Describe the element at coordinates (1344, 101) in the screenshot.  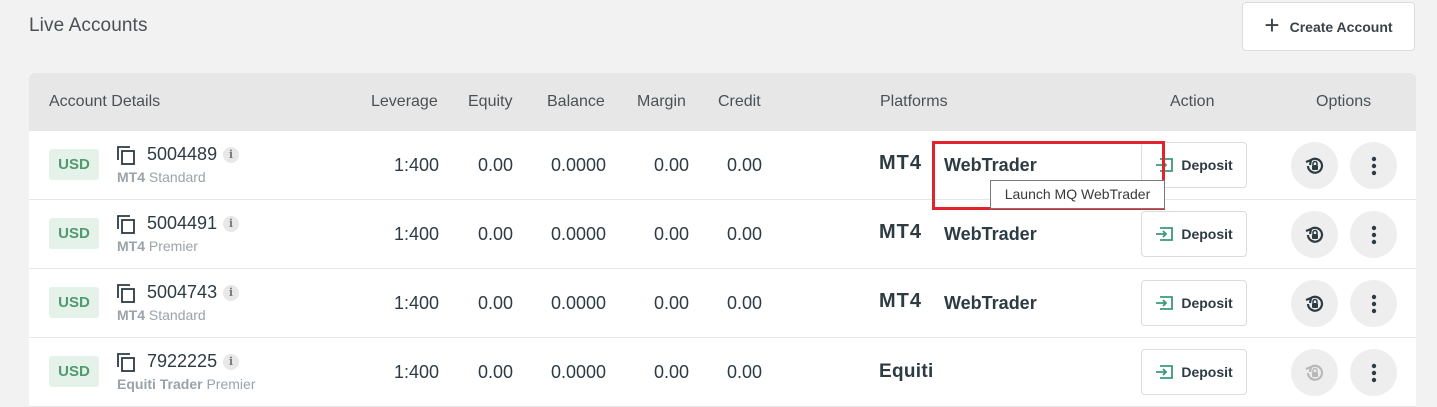
I see `column-header-options: Options` at that location.